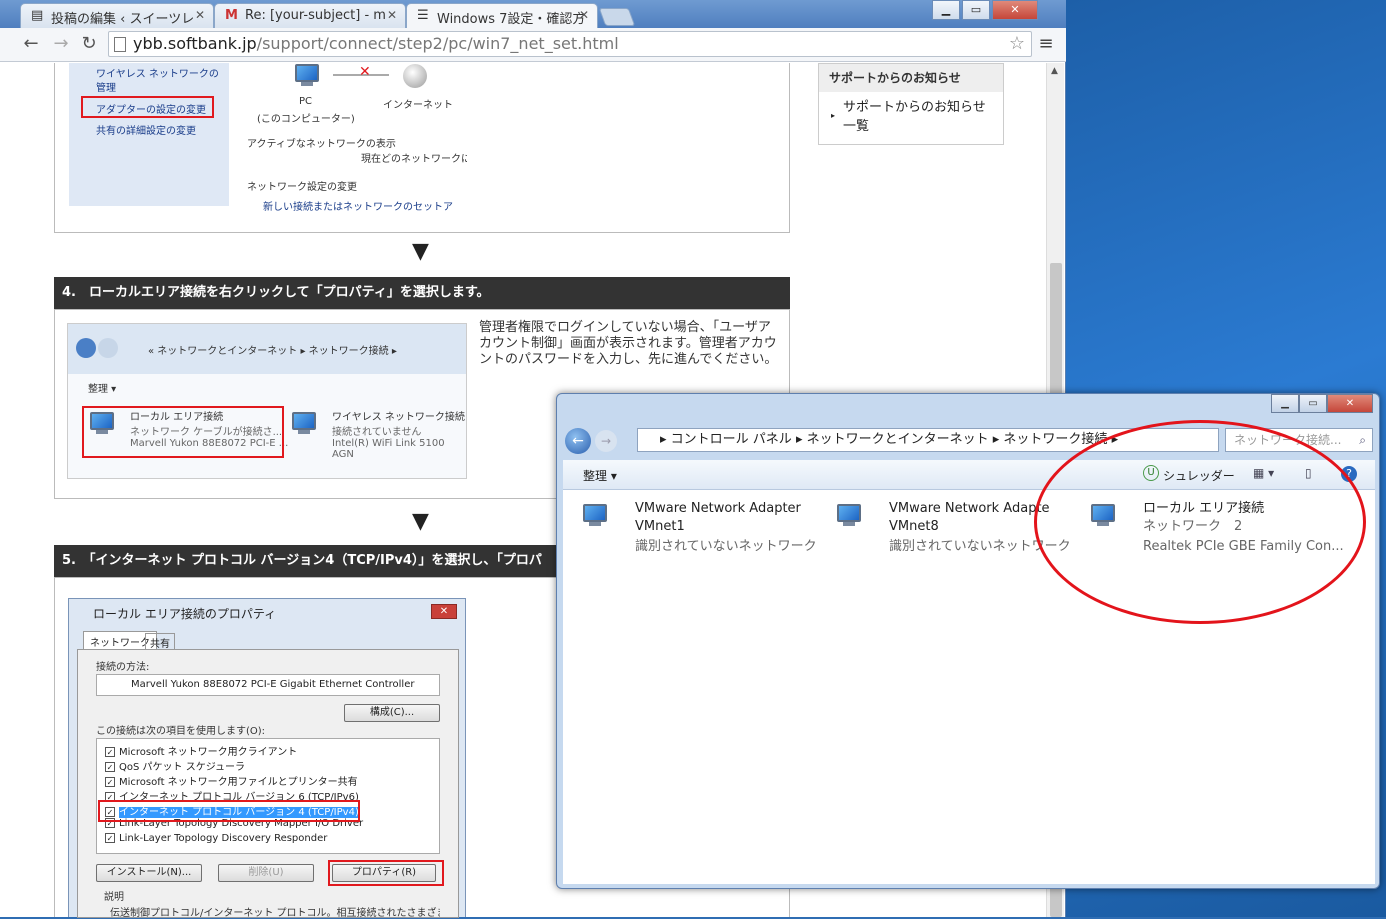  I want to click on notice-link: ▸ サポートからのお知らせ一覧, so click(911, 114).